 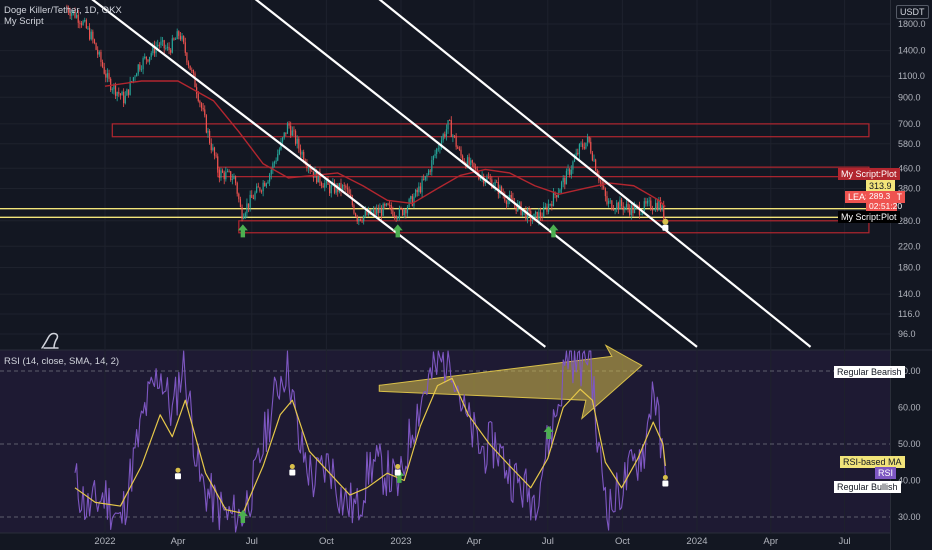 What do you see at coordinates (909, 144) in the screenshot?
I see `price-tick-label: 580.0` at bounding box center [909, 144].